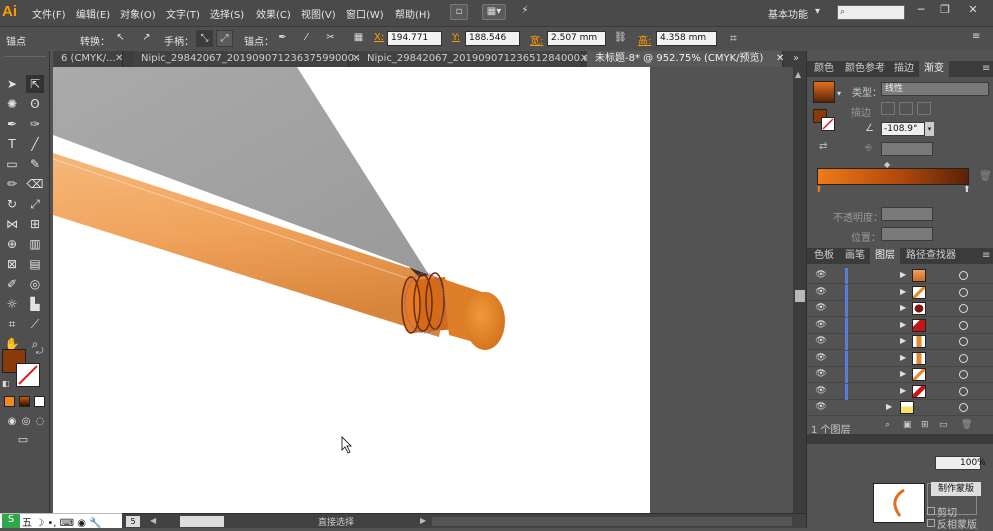 The height and width of the screenshot is (531, 993). What do you see at coordinates (819, 190) in the screenshot?
I see `gradient-stop-start: ⬆` at bounding box center [819, 190].